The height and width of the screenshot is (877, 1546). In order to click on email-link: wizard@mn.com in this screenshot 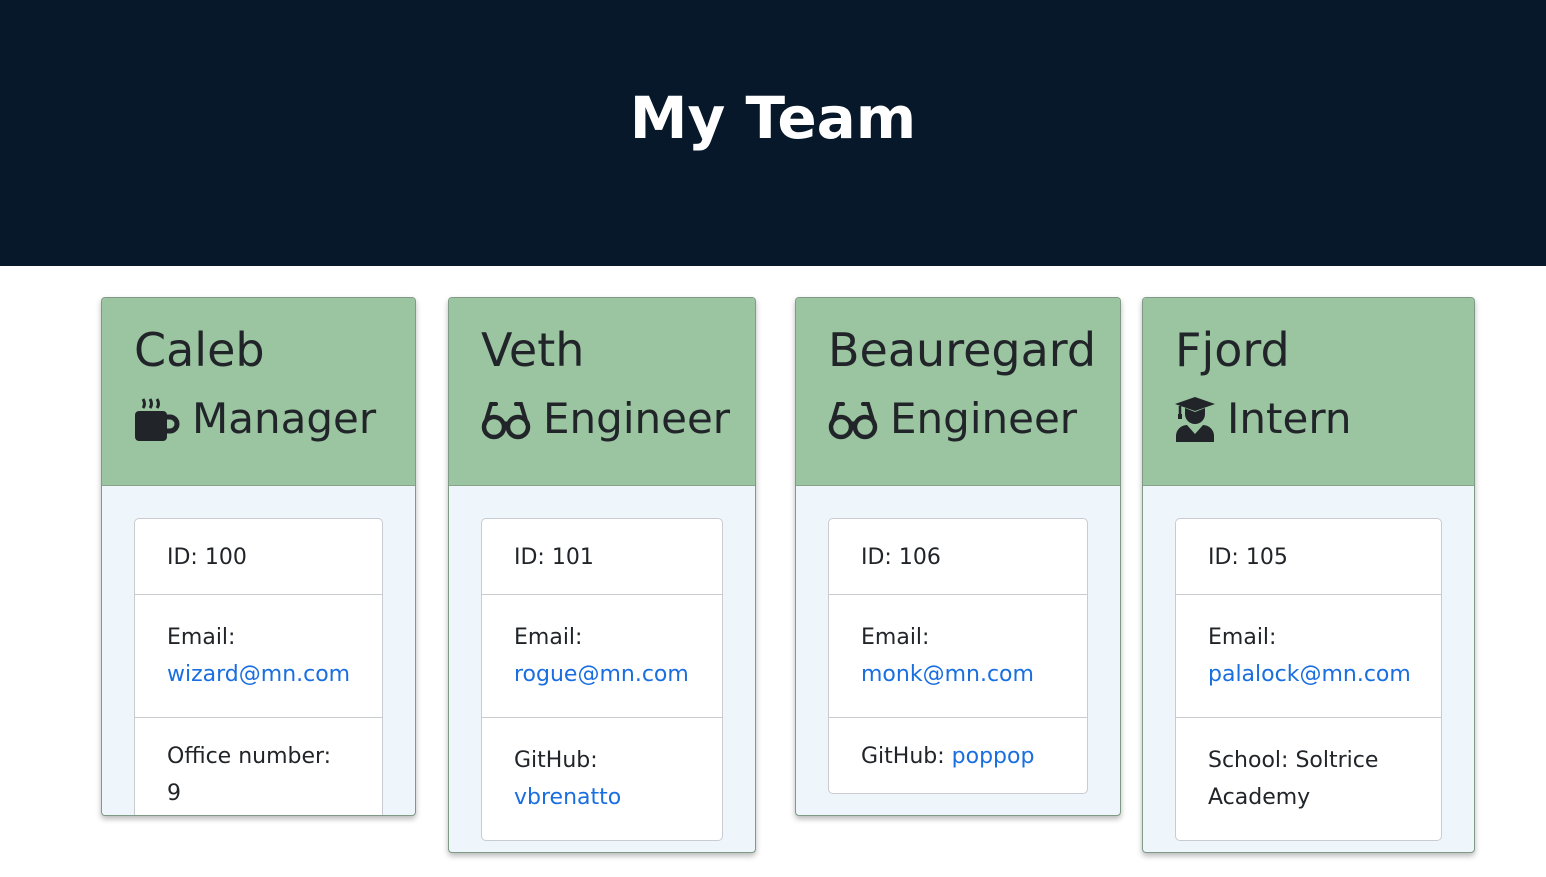, I will do `click(258, 674)`.